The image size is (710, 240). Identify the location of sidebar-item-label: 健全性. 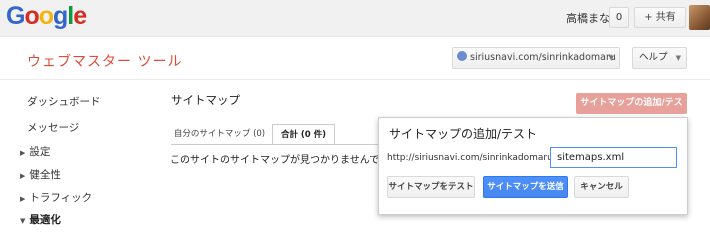
(45, 175).